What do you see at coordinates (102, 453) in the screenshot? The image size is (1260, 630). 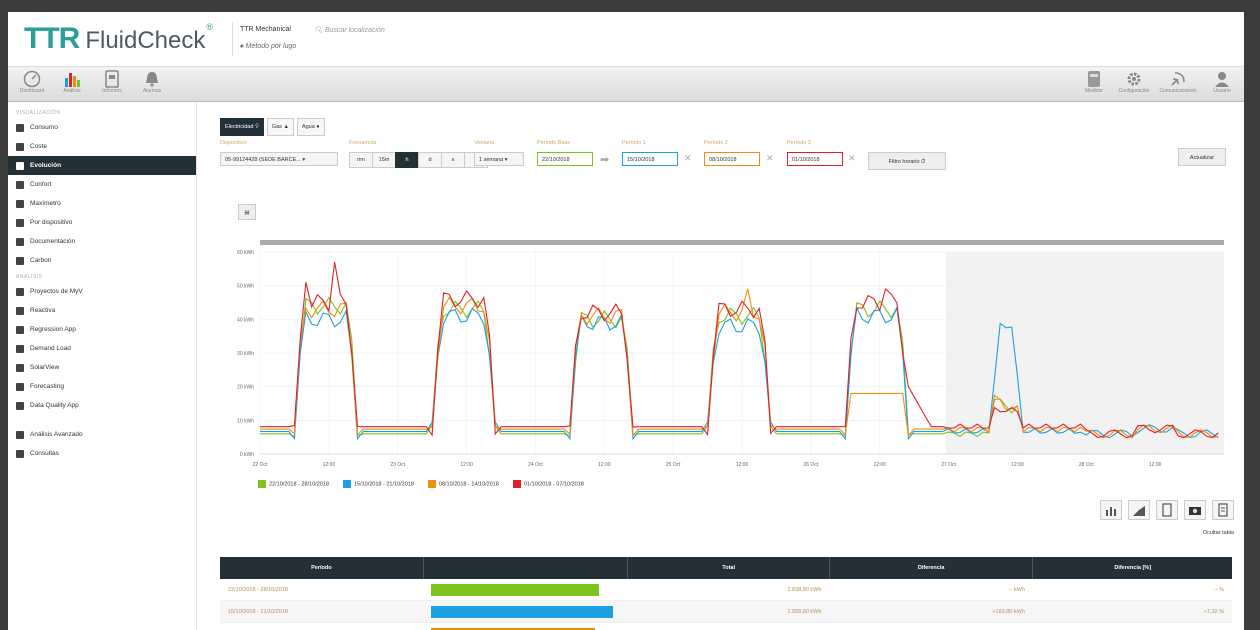 I see `sidebar-item-consultas: Consultas` at bounding box center [102, 453].